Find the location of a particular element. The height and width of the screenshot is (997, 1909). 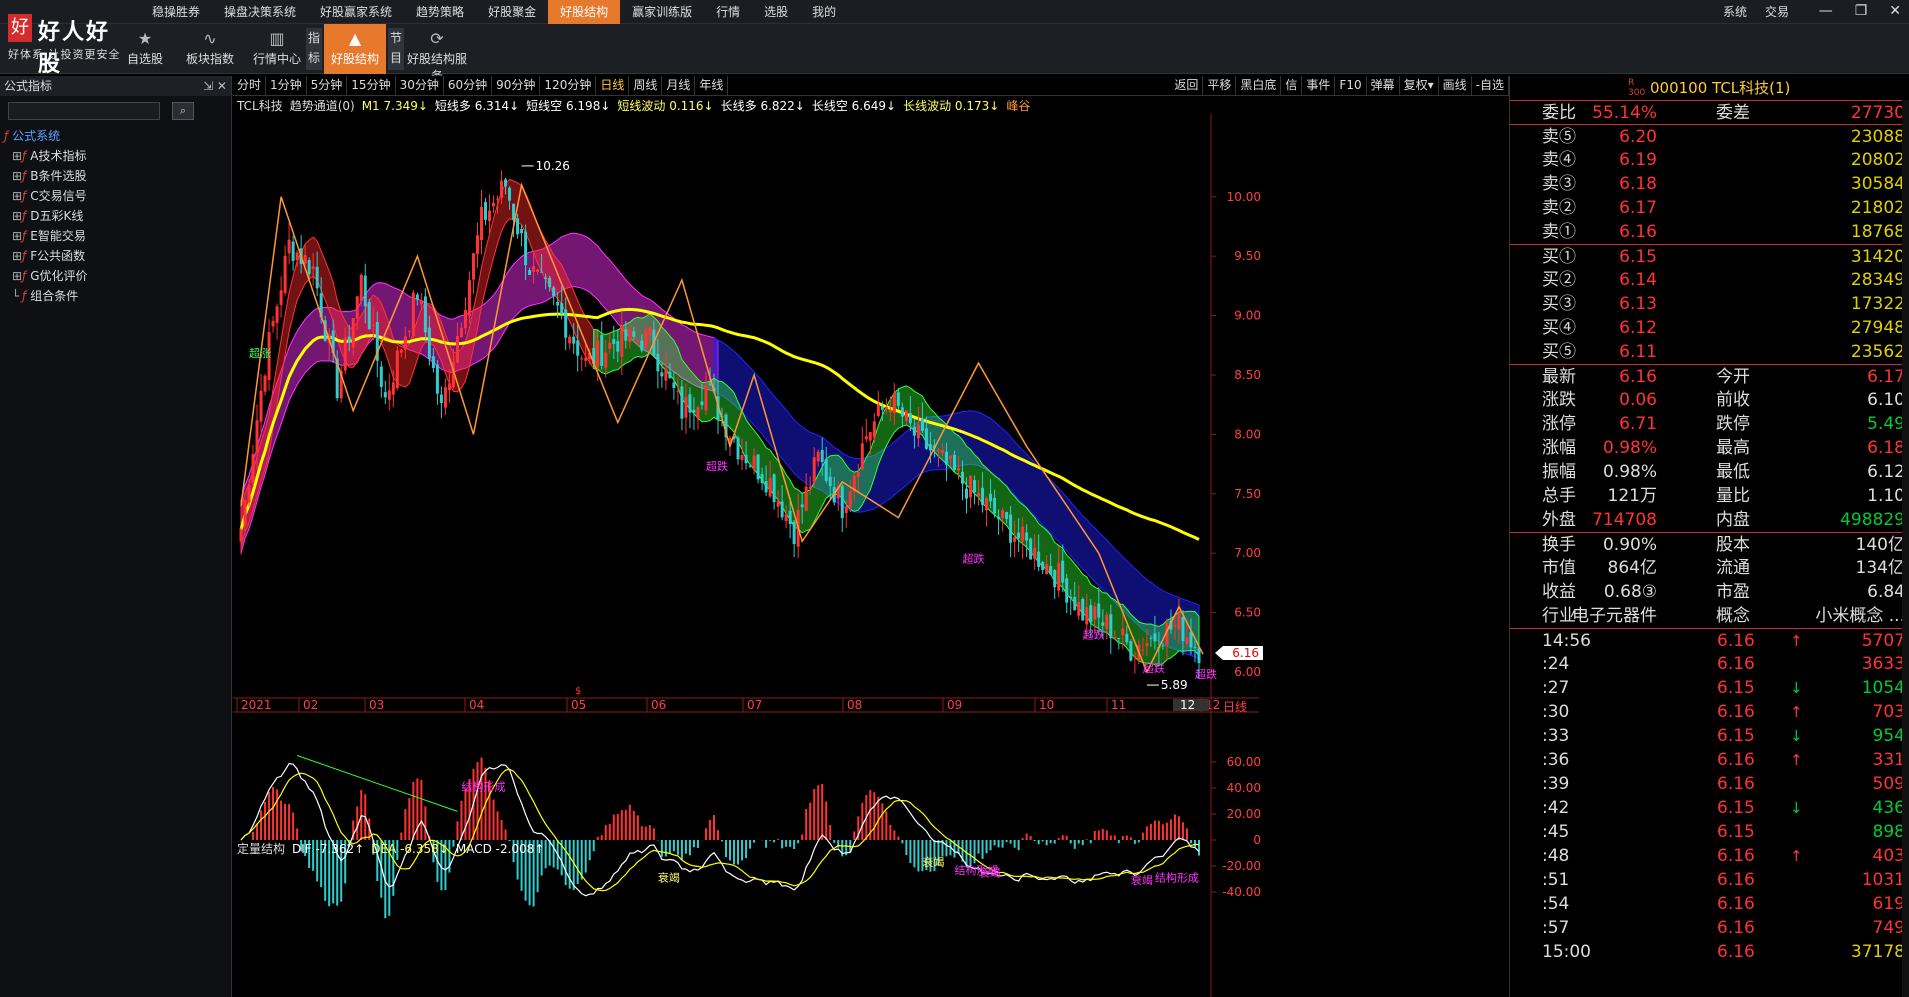

system-menu: 系统 is located at coordinates (1735, 12).